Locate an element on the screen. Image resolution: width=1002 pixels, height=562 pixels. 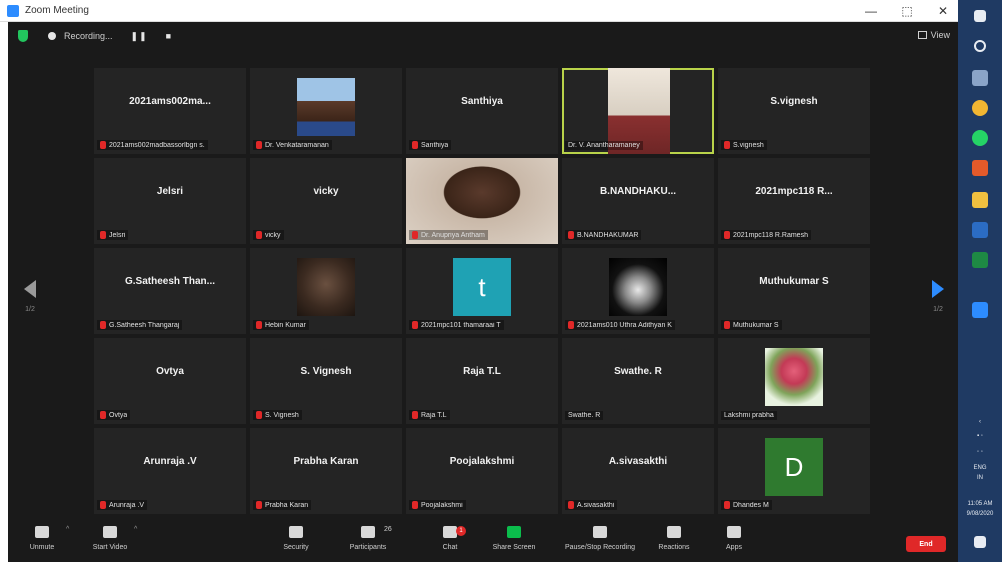
participant-name: Prabha Karan is located at coordinates (287, 505).